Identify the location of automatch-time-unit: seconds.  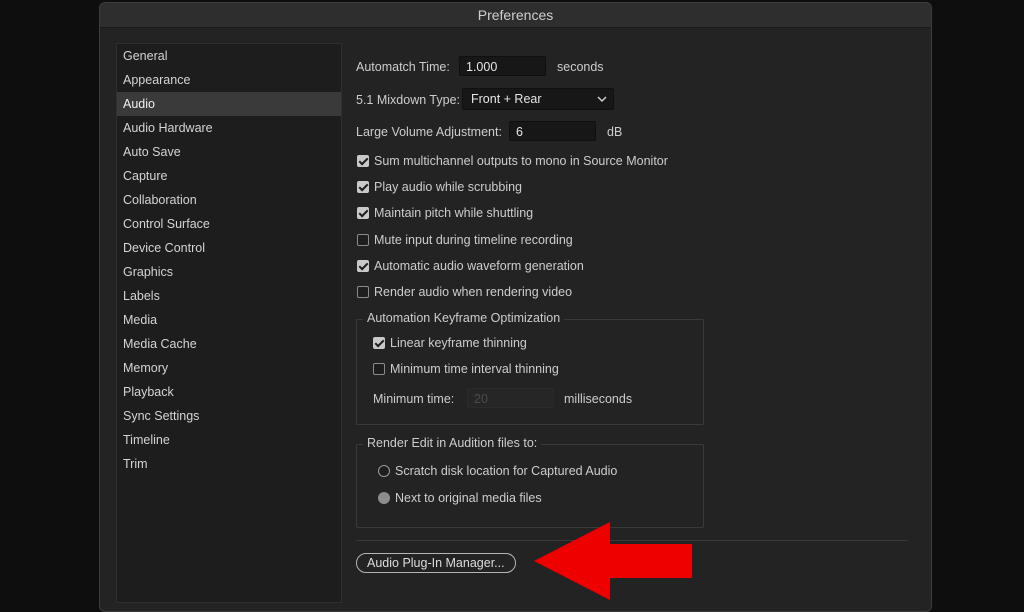
(580, 67).